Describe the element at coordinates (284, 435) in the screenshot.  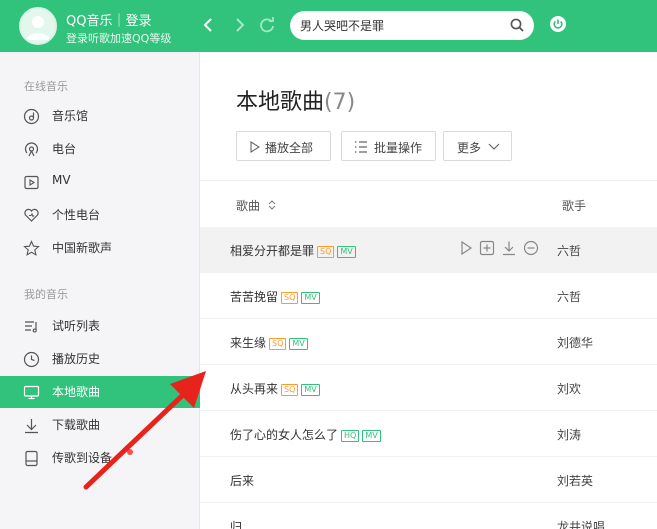
I see `song-title: 伤了心的女人怎么了` at that location.